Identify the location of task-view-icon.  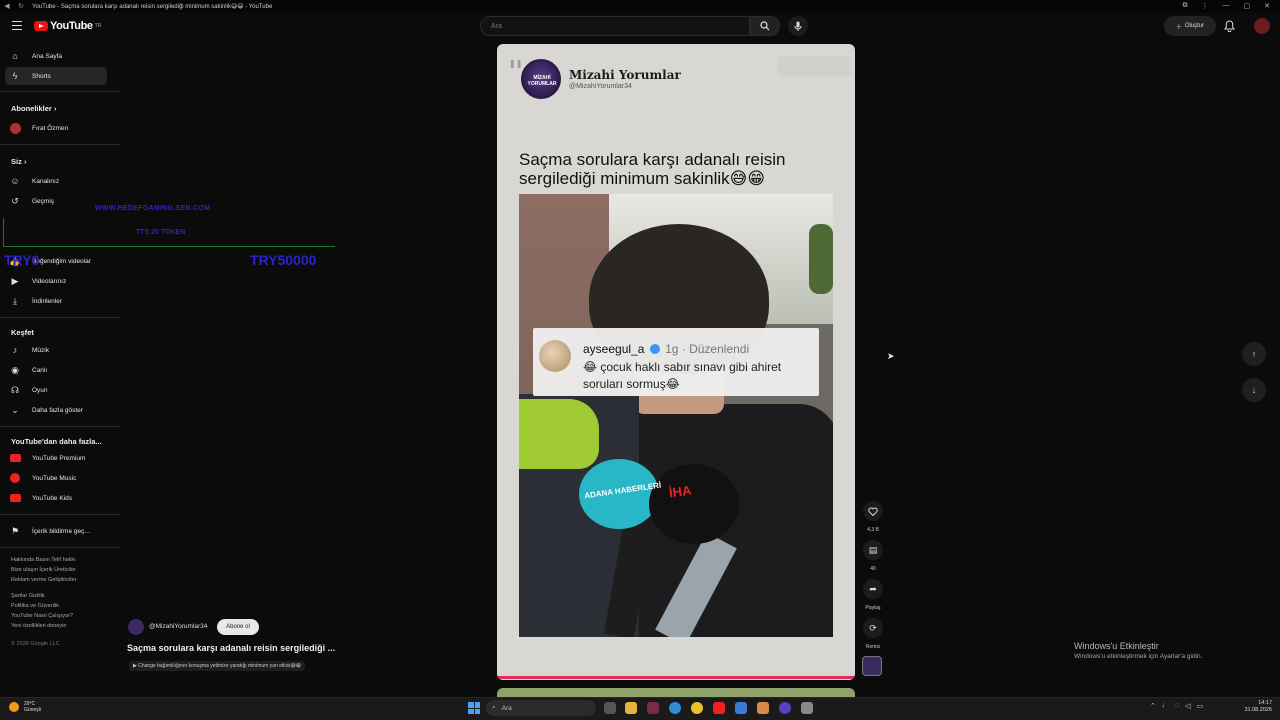
(610, 708).